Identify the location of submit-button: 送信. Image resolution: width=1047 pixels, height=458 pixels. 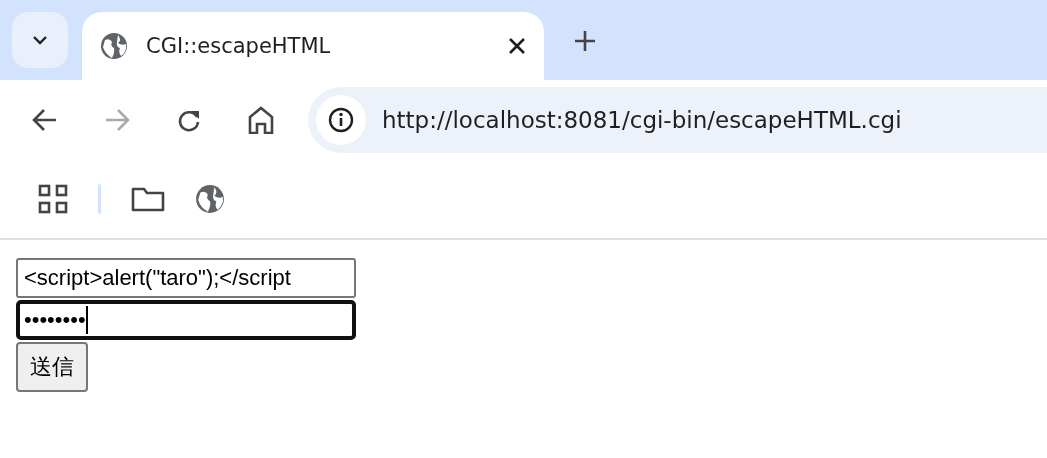
(52, 367).